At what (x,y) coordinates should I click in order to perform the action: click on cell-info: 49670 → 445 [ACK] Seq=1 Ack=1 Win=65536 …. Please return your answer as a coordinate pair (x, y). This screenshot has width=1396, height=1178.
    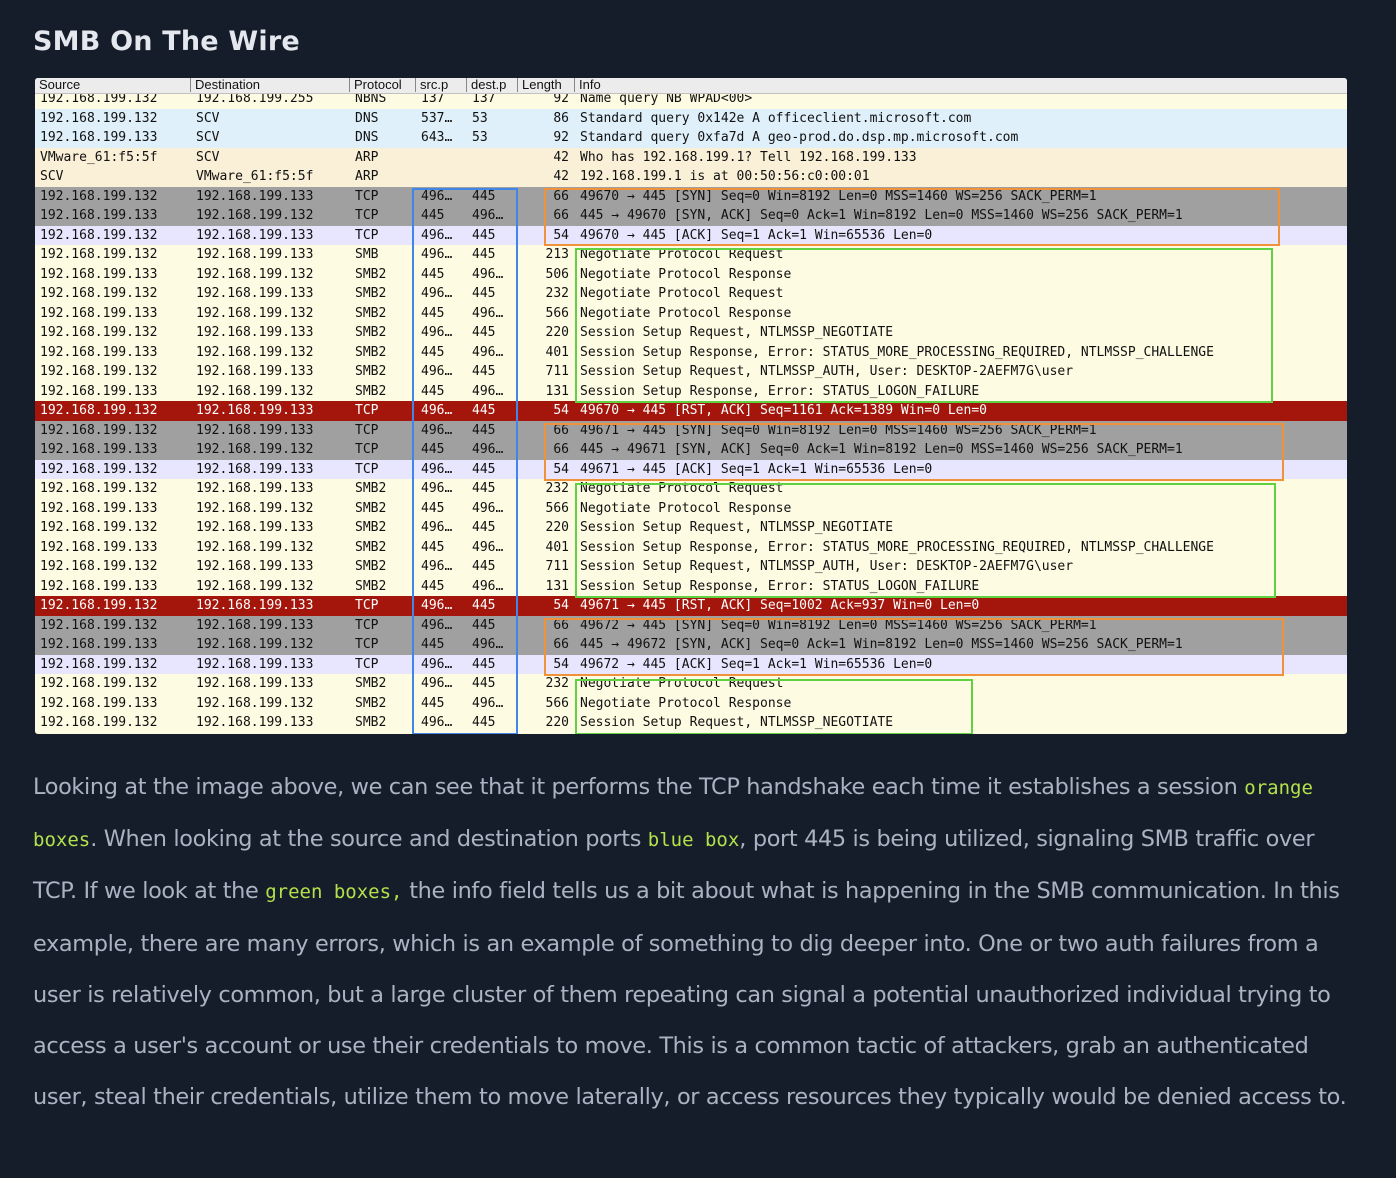
    Looking at the image, I should click on (756, 235).